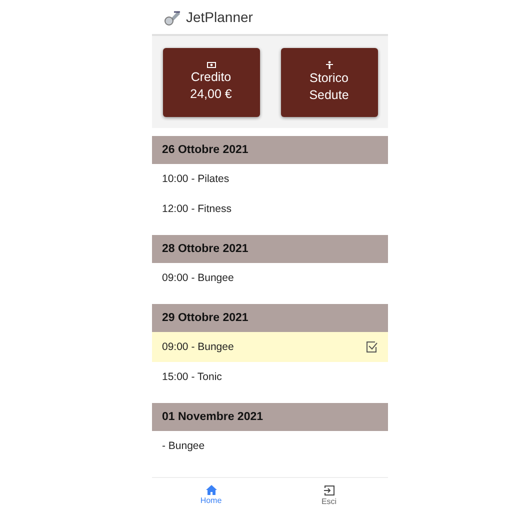  I want to click on checkbox-icon, so click(372, 347).